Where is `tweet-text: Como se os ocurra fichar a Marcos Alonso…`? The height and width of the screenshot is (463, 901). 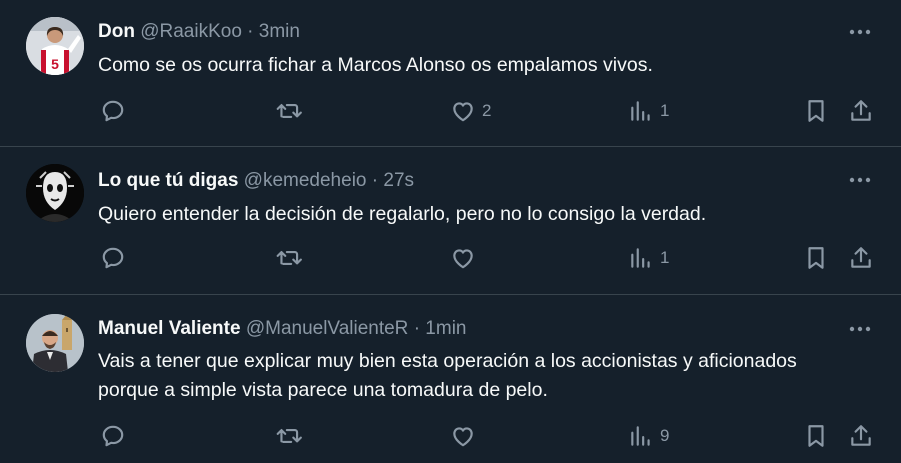
tweet-text: Como se os ocurra fichar a Marcos Alonso… is located at coordinates (375, 65).